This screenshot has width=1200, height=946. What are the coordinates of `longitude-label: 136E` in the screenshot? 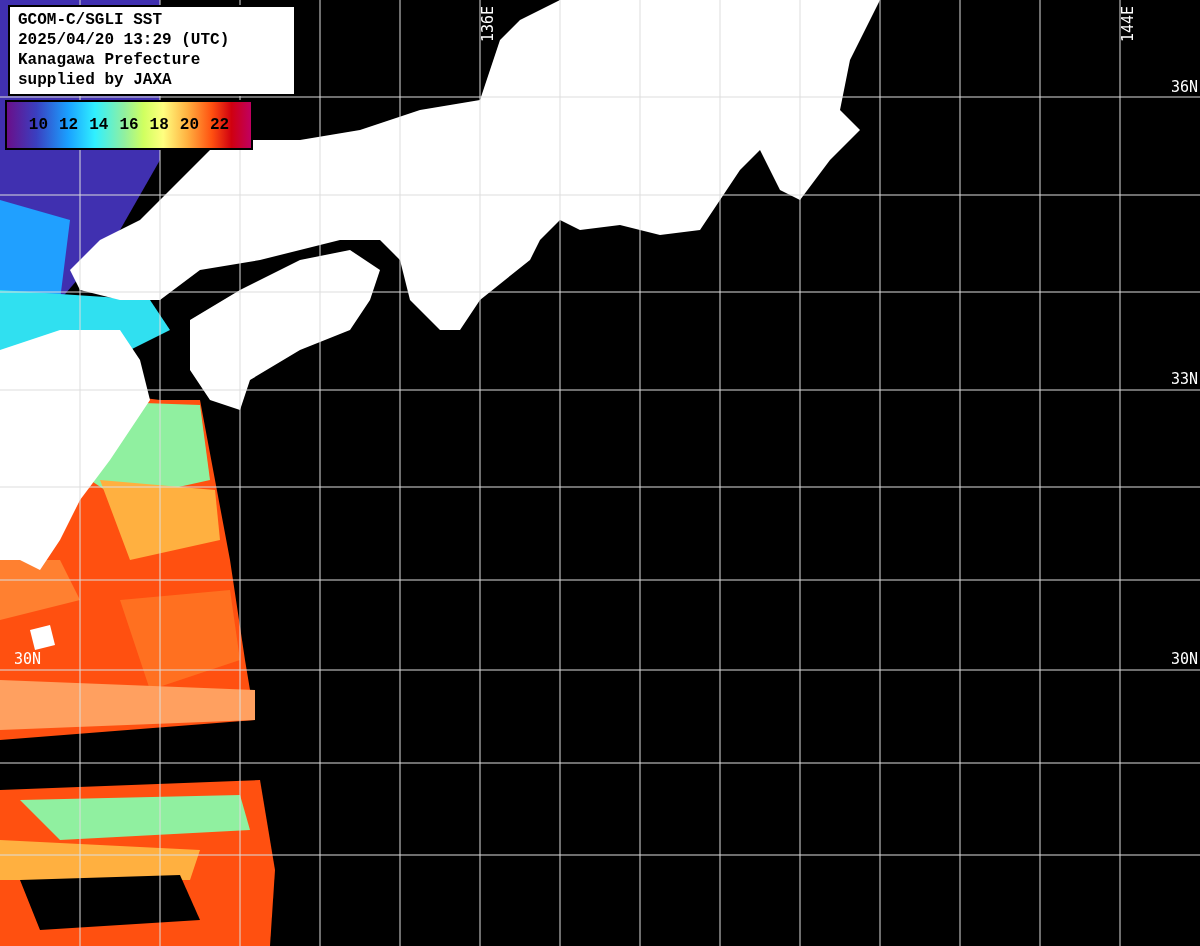 It's located at (488, 23).